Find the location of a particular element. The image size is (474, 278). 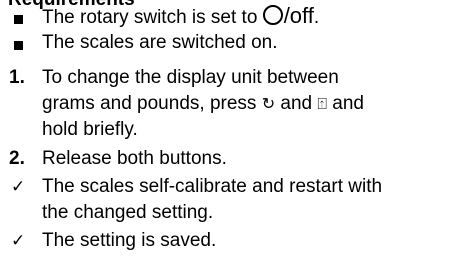

scale-icon: ⍐ is located at coordinates (322, 103).